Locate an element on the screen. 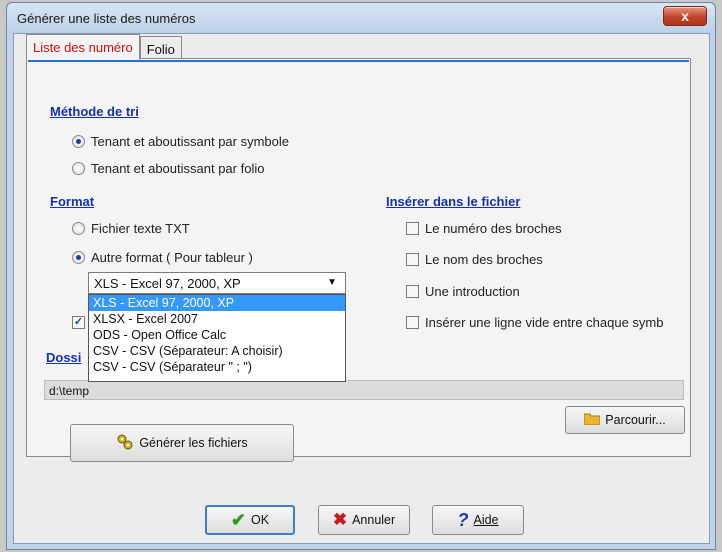 The image size is (722, 552). tab-panel-highlight is located at coordinates (358, 61).